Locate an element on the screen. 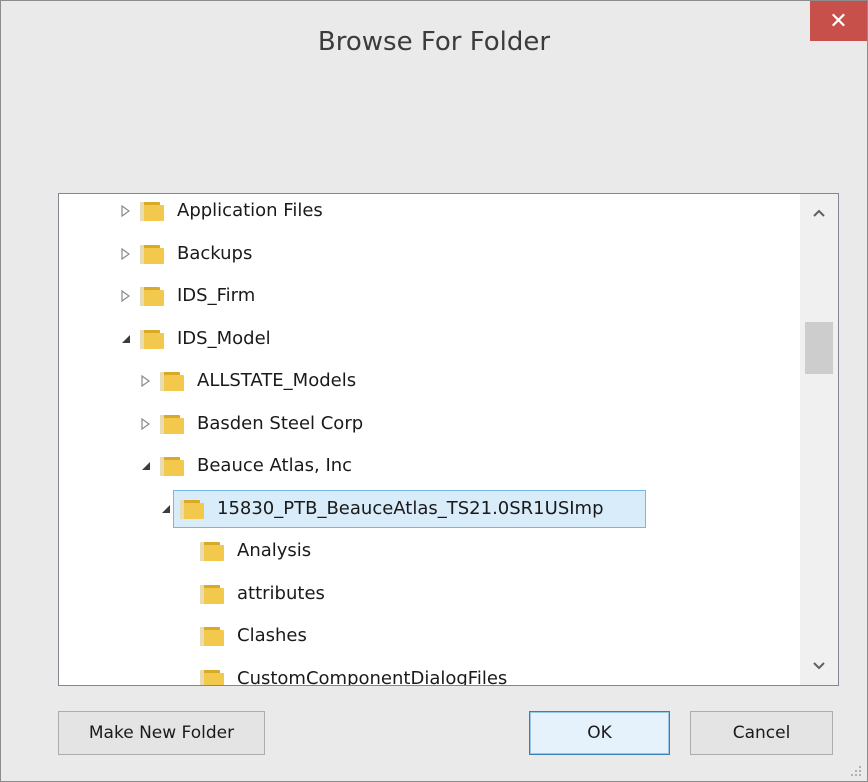  make-new-folder-button: Make New Folder is located at coordinates (161, 733).